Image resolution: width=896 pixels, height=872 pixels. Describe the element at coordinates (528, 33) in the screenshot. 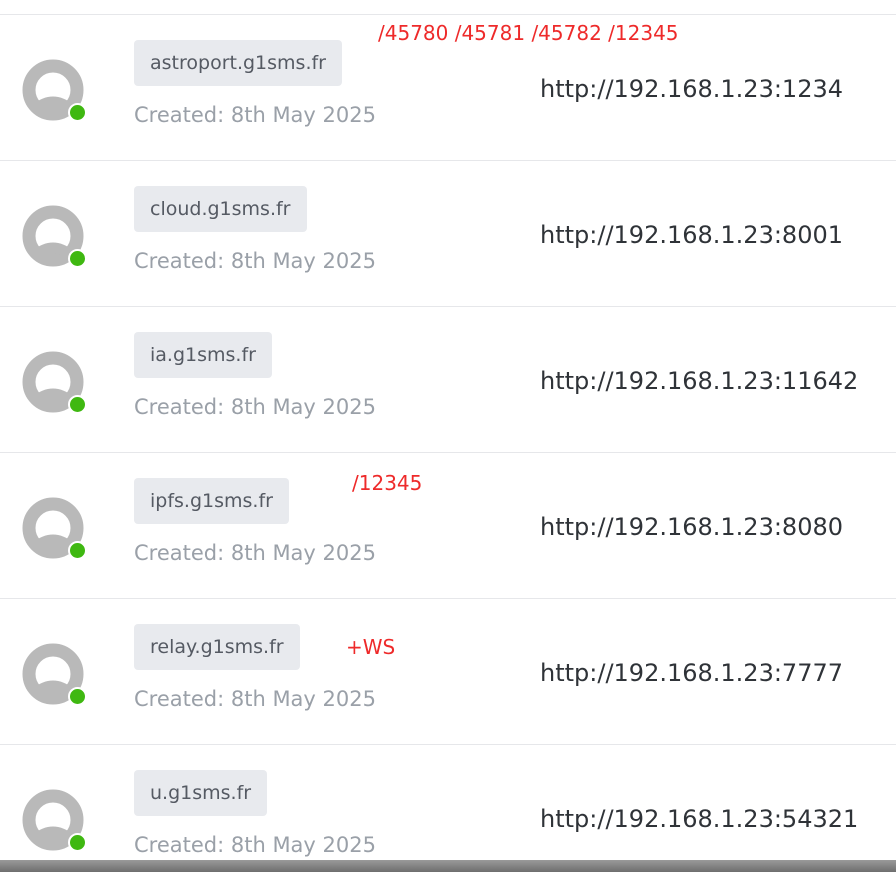

I see `port-annotation: /45780 /45781 /45782 /12345` at that location.